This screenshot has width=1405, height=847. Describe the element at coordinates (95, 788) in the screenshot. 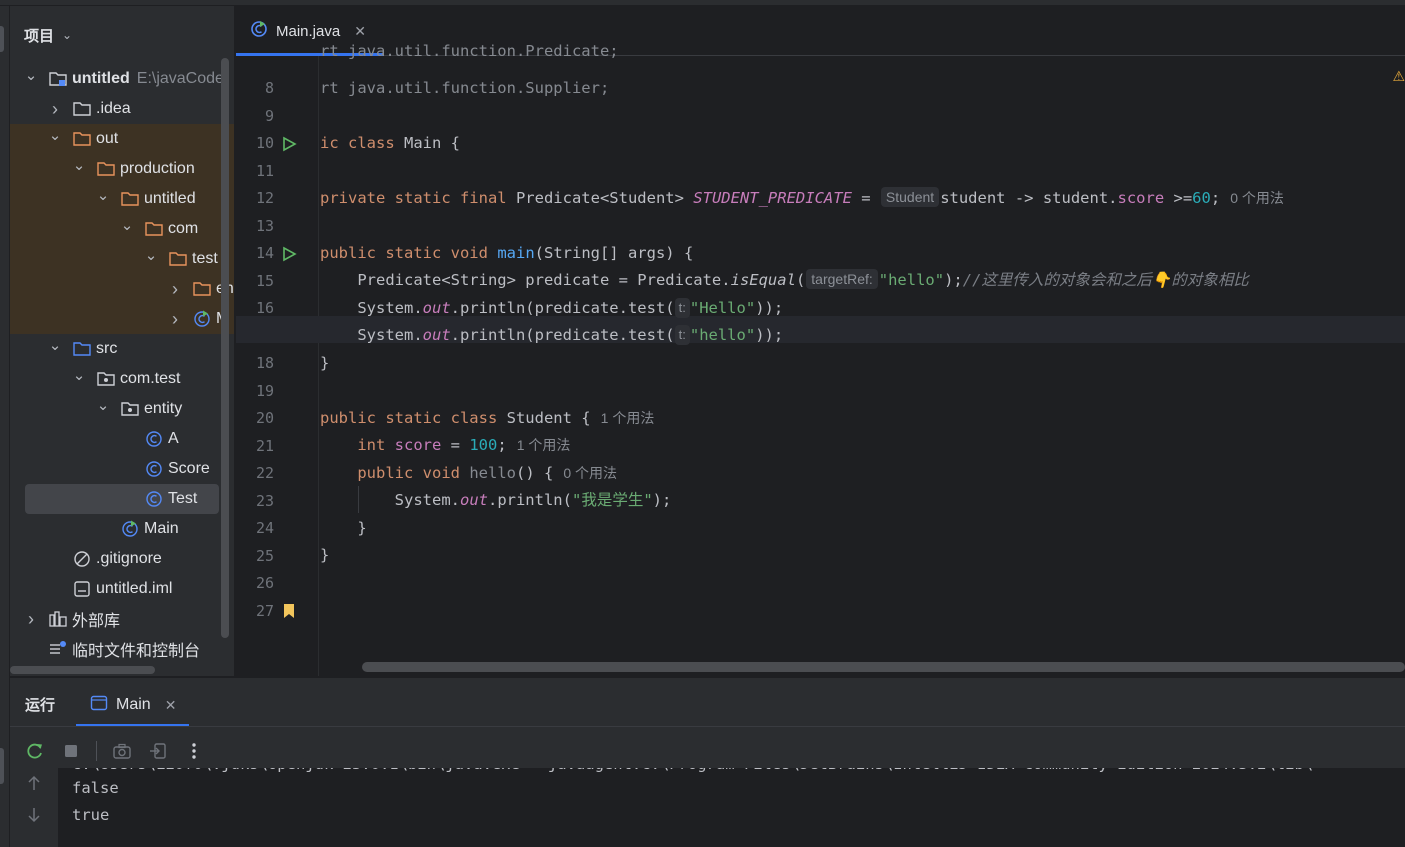

I see `console-line: false` at that location.